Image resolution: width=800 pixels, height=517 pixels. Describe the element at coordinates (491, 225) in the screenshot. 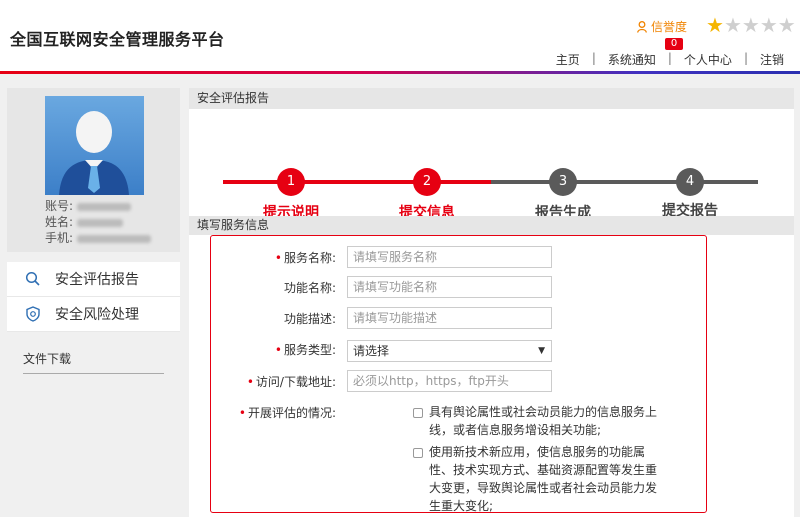

I see `form-section-title: 填写服务信息` at that location.